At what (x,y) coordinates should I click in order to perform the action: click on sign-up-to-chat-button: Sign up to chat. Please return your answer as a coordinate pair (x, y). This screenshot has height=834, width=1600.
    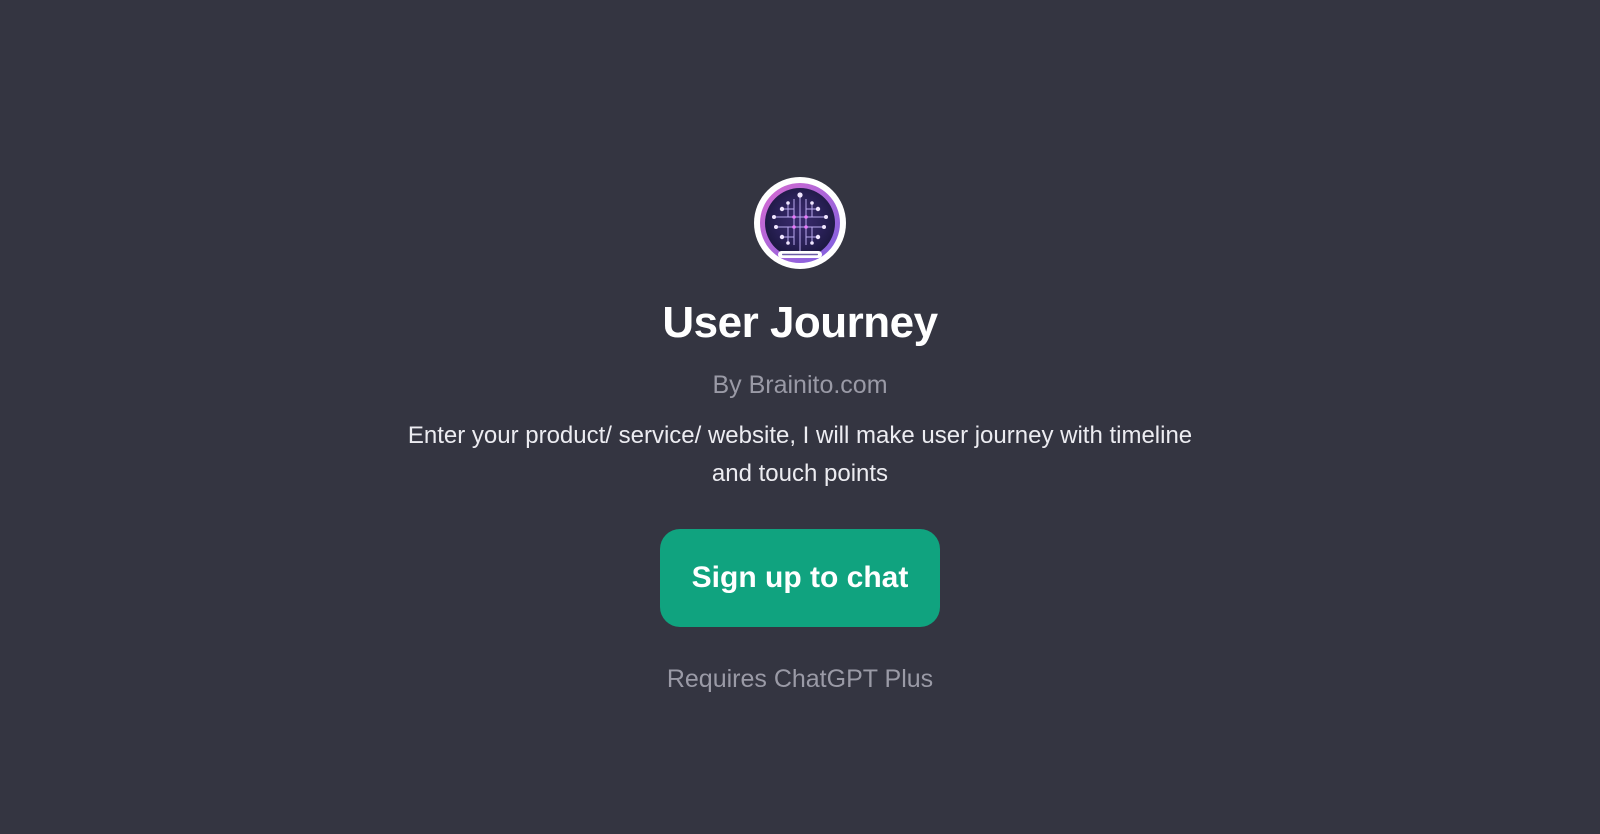
    Looking at the image, I should click on (800, 578).